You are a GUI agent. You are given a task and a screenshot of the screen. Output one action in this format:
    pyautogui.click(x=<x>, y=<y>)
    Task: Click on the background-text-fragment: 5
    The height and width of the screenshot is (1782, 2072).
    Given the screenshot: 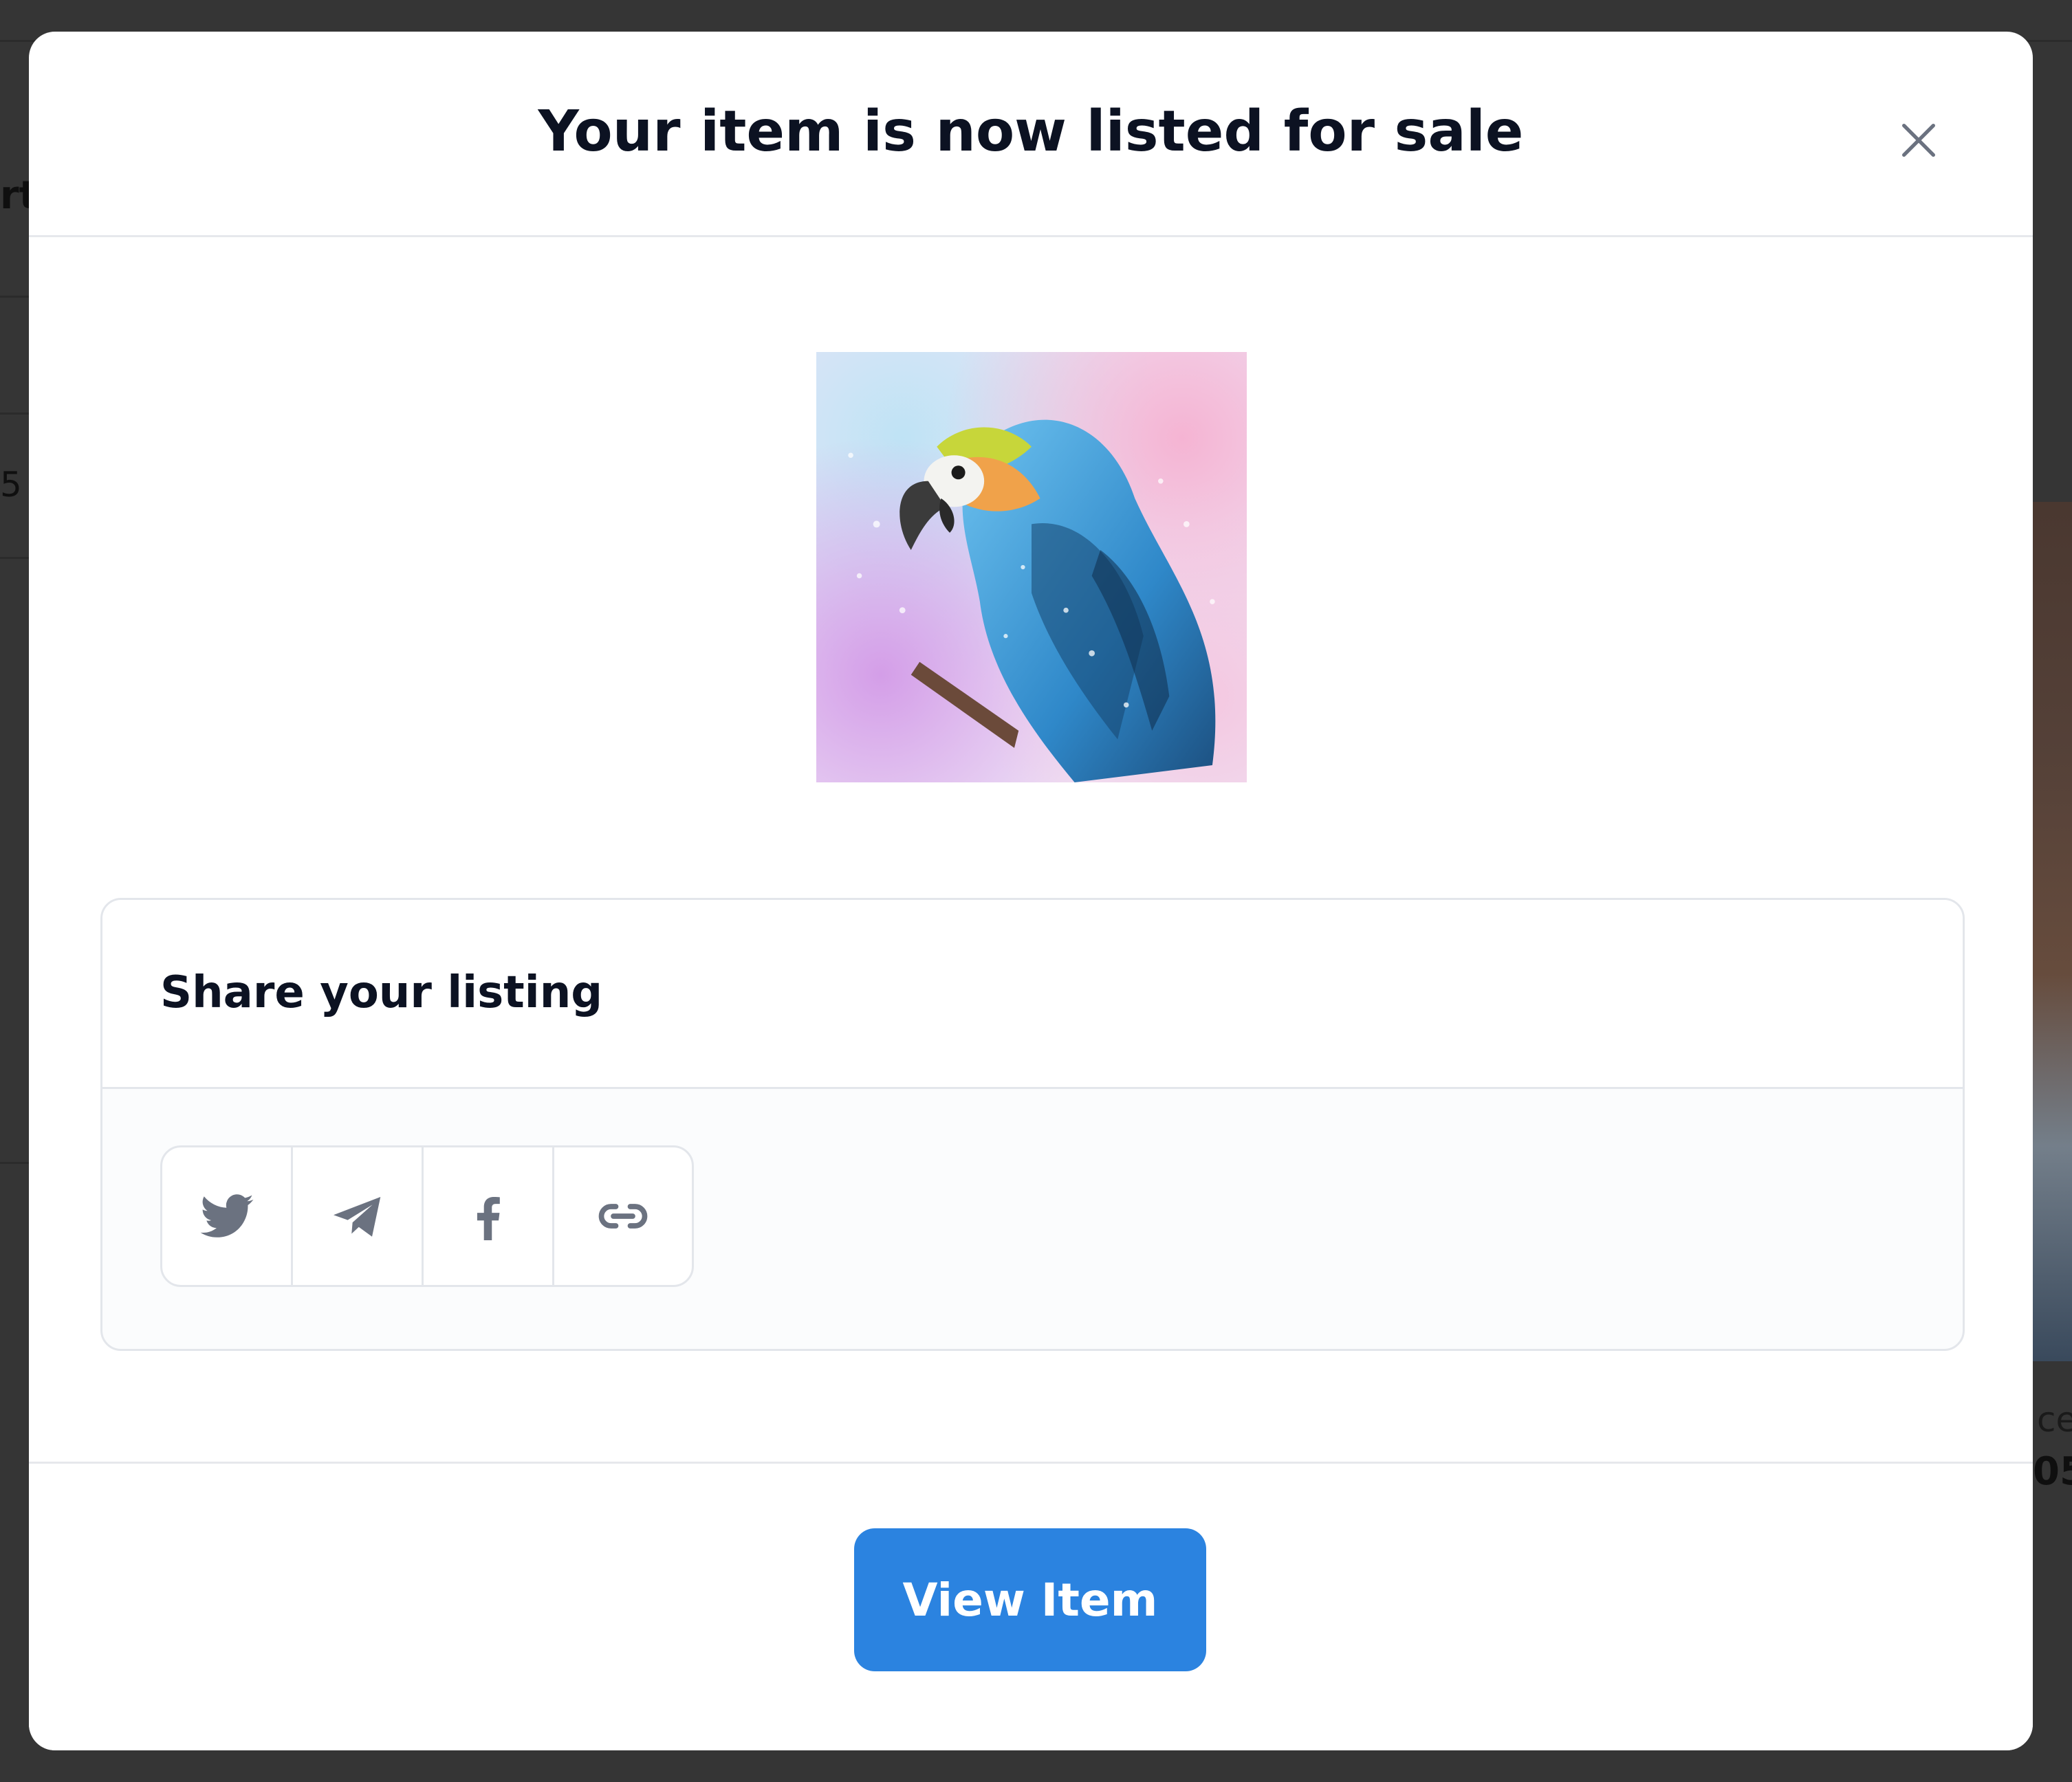 What is the action you would take?
    pyautogui.click(x=11, y=485)
    